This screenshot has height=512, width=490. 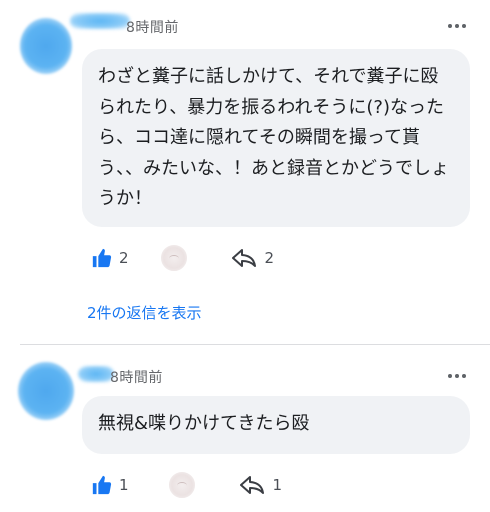 What do you see at coordinates (255, 344) in the screenshot?
I see `divider` at bounding box center [255, 344].